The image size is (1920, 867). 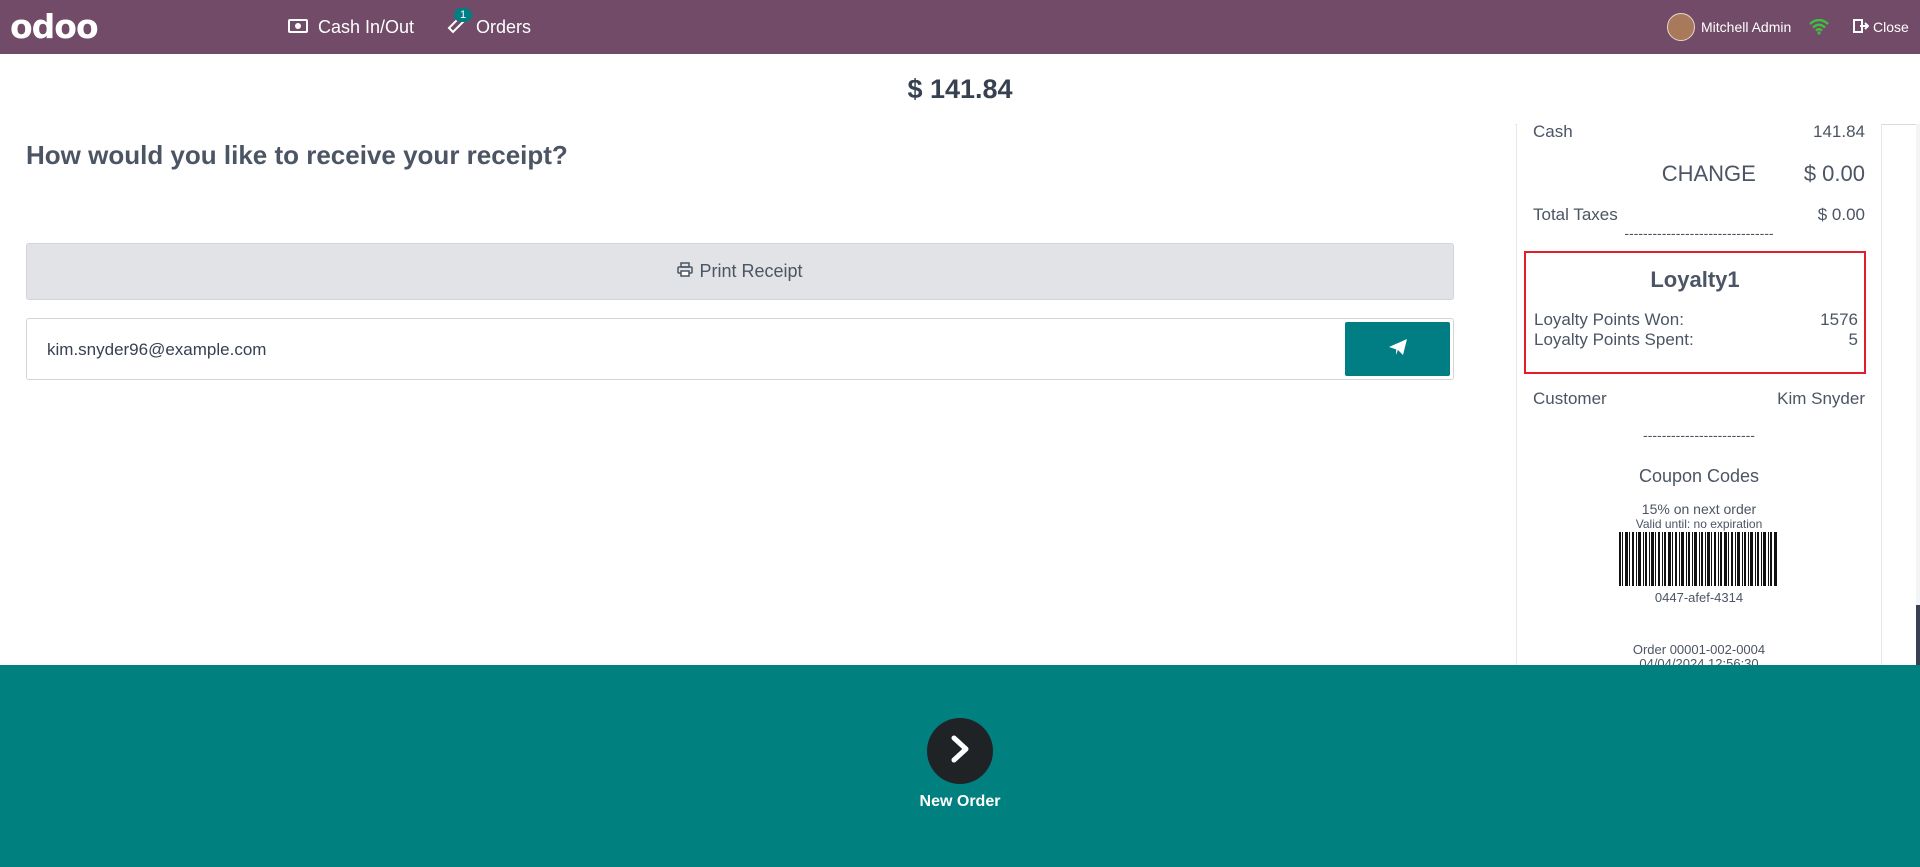 What do you see at coordinates (366, 26) in the screenshot?
I see `cash-in-out-label: Cash In/Out` at bounding box center [366, 26].